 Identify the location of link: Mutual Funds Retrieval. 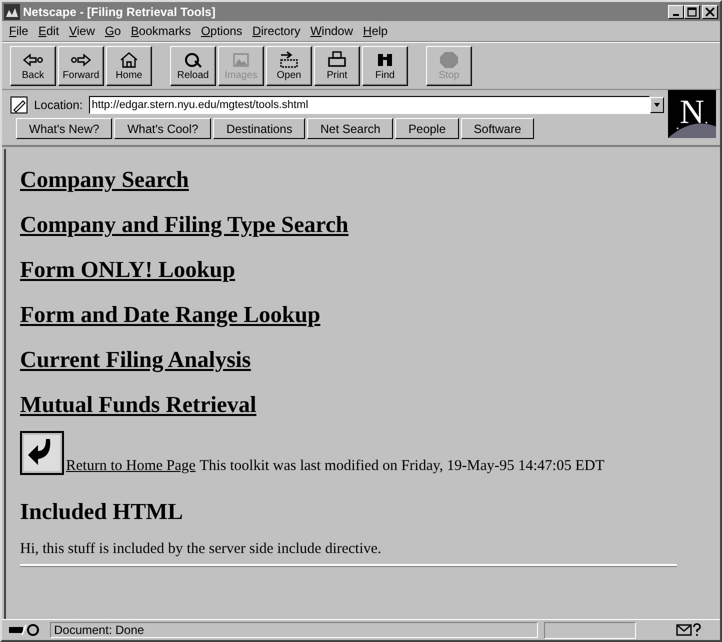
(141, 405).